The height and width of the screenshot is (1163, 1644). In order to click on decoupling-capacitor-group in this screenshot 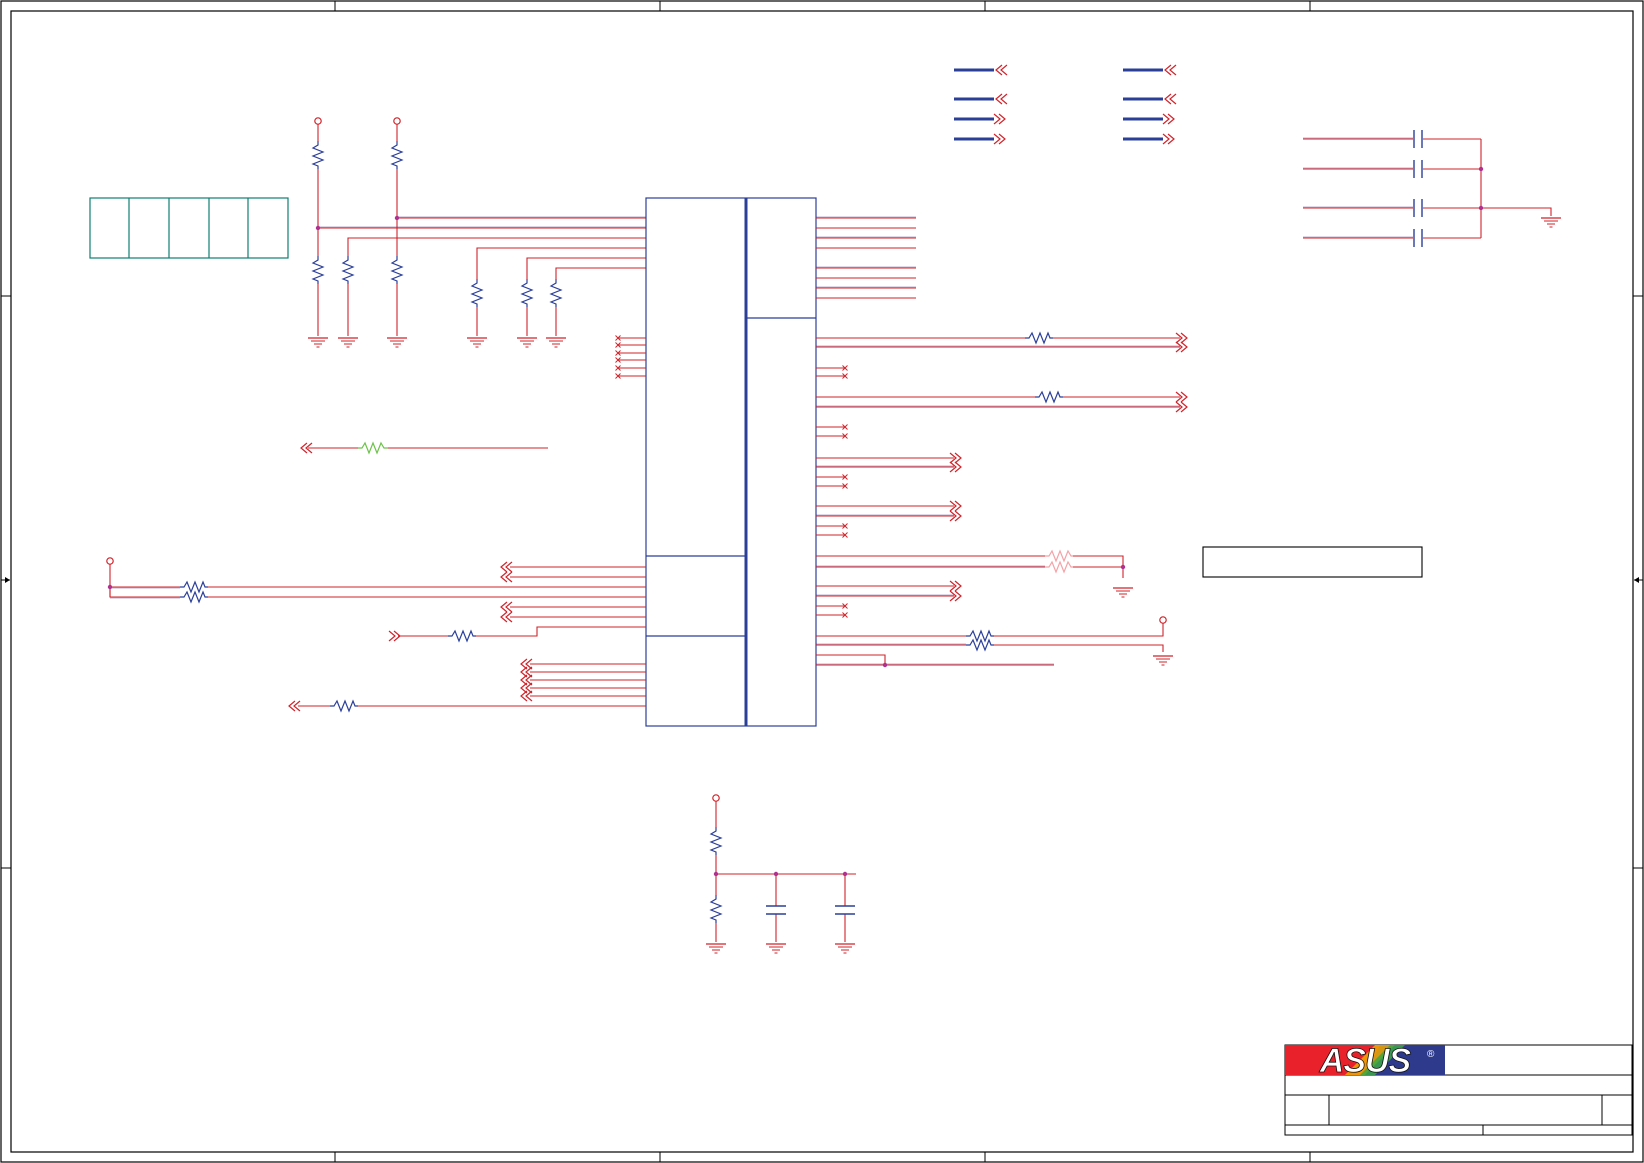, I will do `click(1432, 188)`.